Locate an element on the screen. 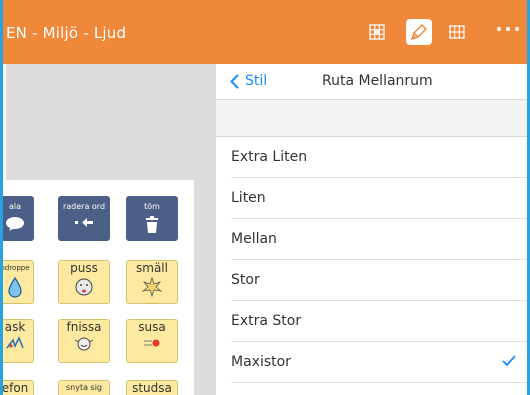 Image resolution: width=530 pixels, height=395 pixels. splash-icon is located at coordinates (15, 342).